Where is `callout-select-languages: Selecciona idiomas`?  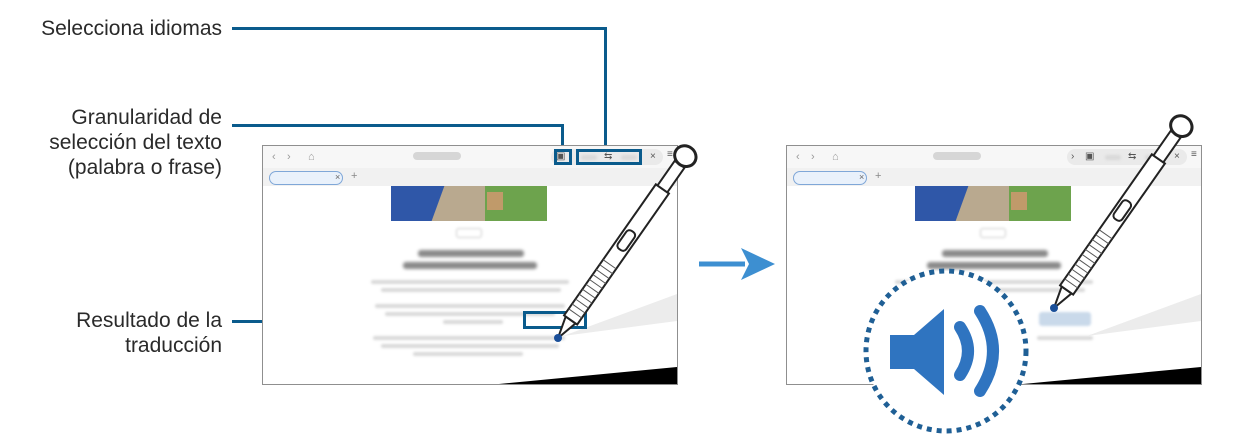
callout-select-languages: Selecciona idiomas is located at coordinates (131, 28).